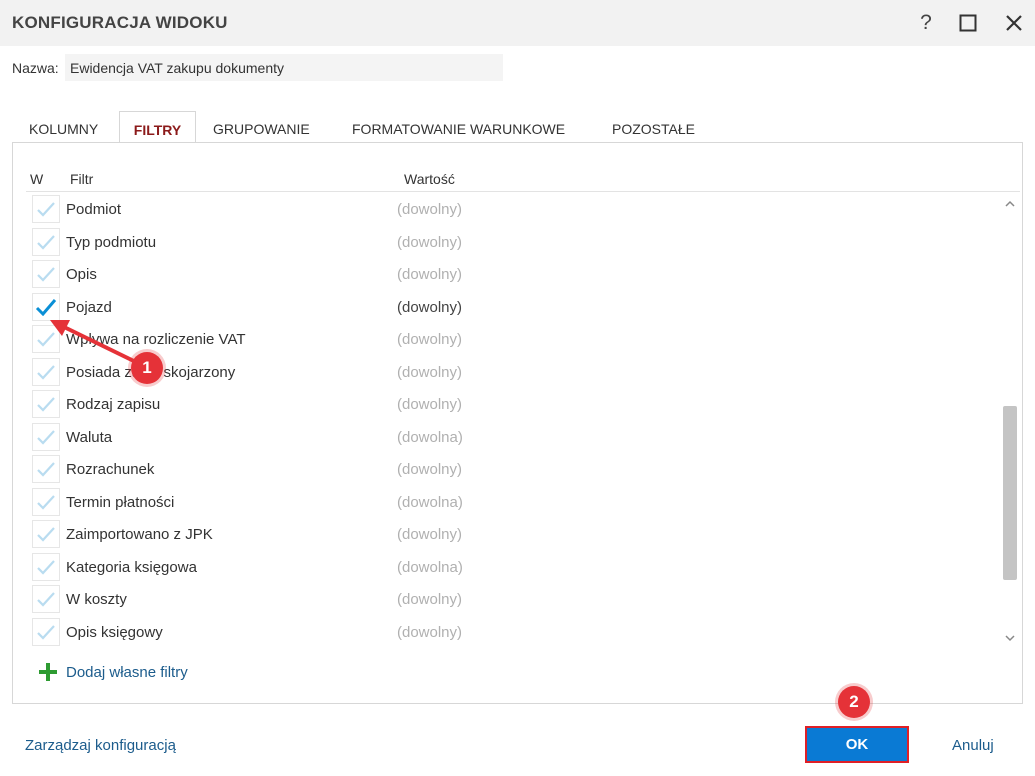  I want to click on filter-name: Termin płatności, so click(120, 502).